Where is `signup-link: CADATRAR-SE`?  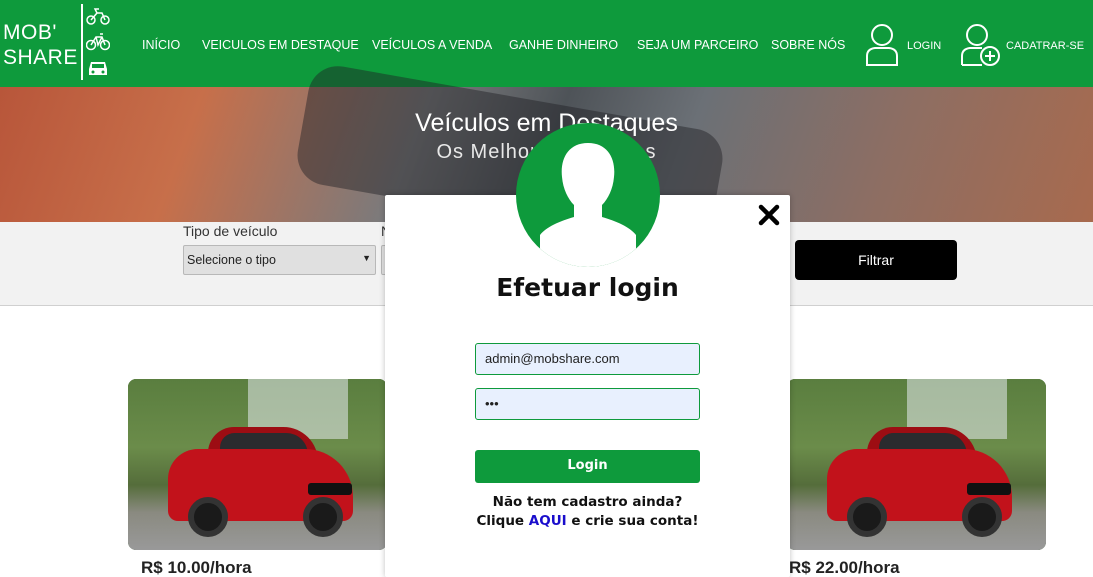
signup-link: CADATRAR-SE is located at coordinates (1022, 45).